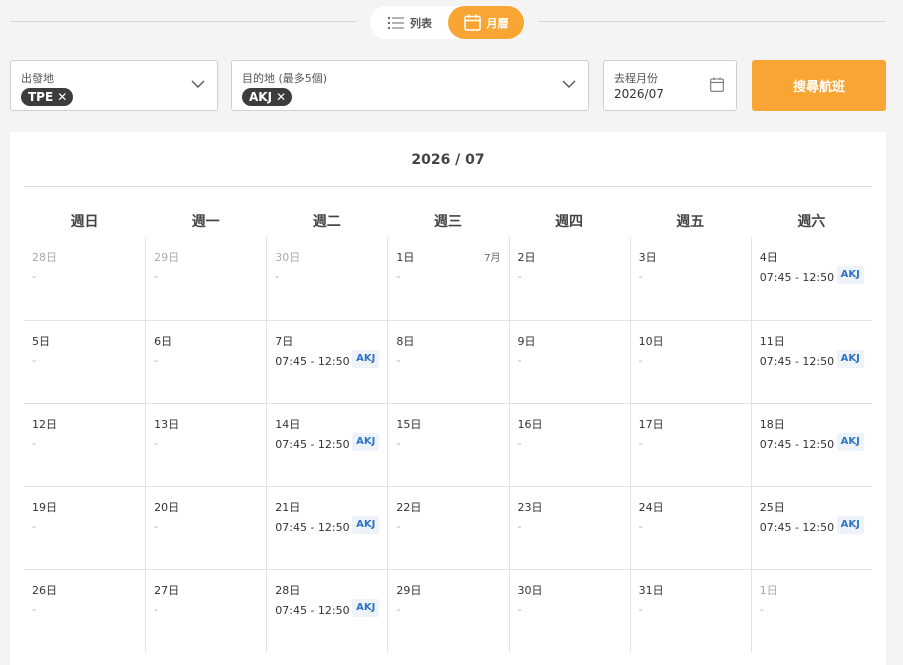 Image resolution: width=903 pixels, height=665 pixels. Describe the element at coordinates (205, 278) in the screenshot. I see `calendar-day-cell: 29日 -` at that location.